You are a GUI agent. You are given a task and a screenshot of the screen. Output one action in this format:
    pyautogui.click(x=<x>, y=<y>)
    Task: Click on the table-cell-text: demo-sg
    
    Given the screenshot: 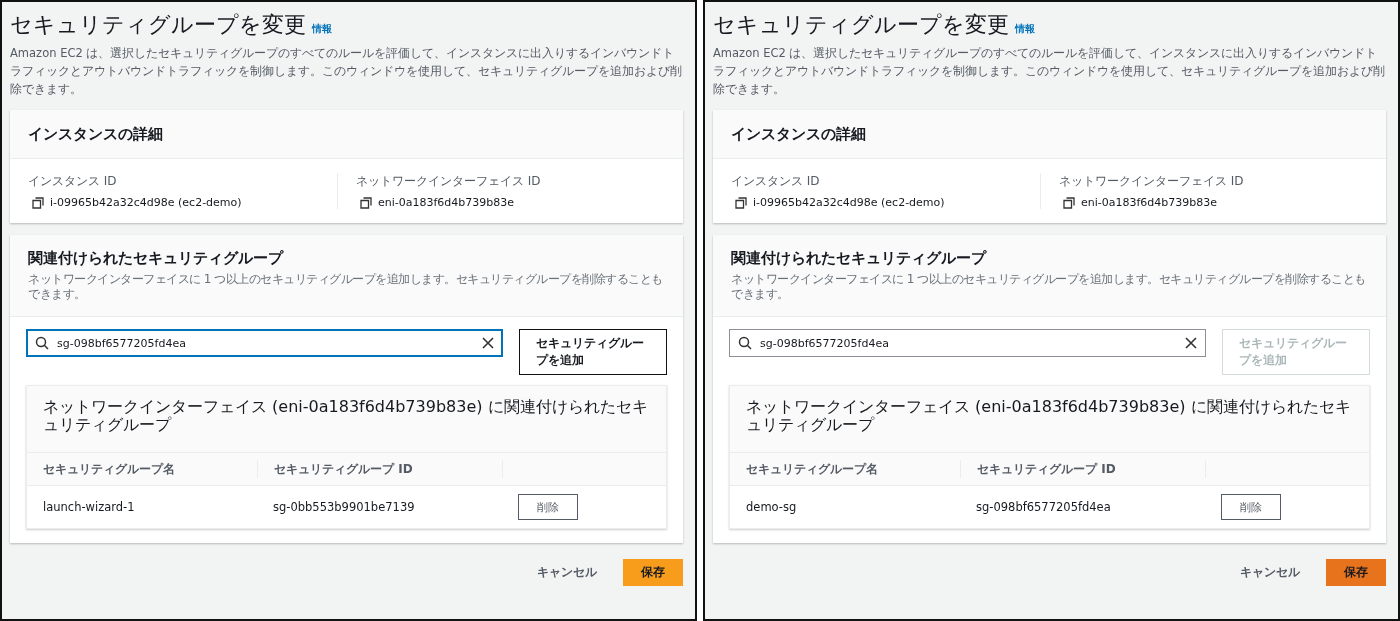 What is the action you would take?
    pyautogui.click(x=771, y=507)
    